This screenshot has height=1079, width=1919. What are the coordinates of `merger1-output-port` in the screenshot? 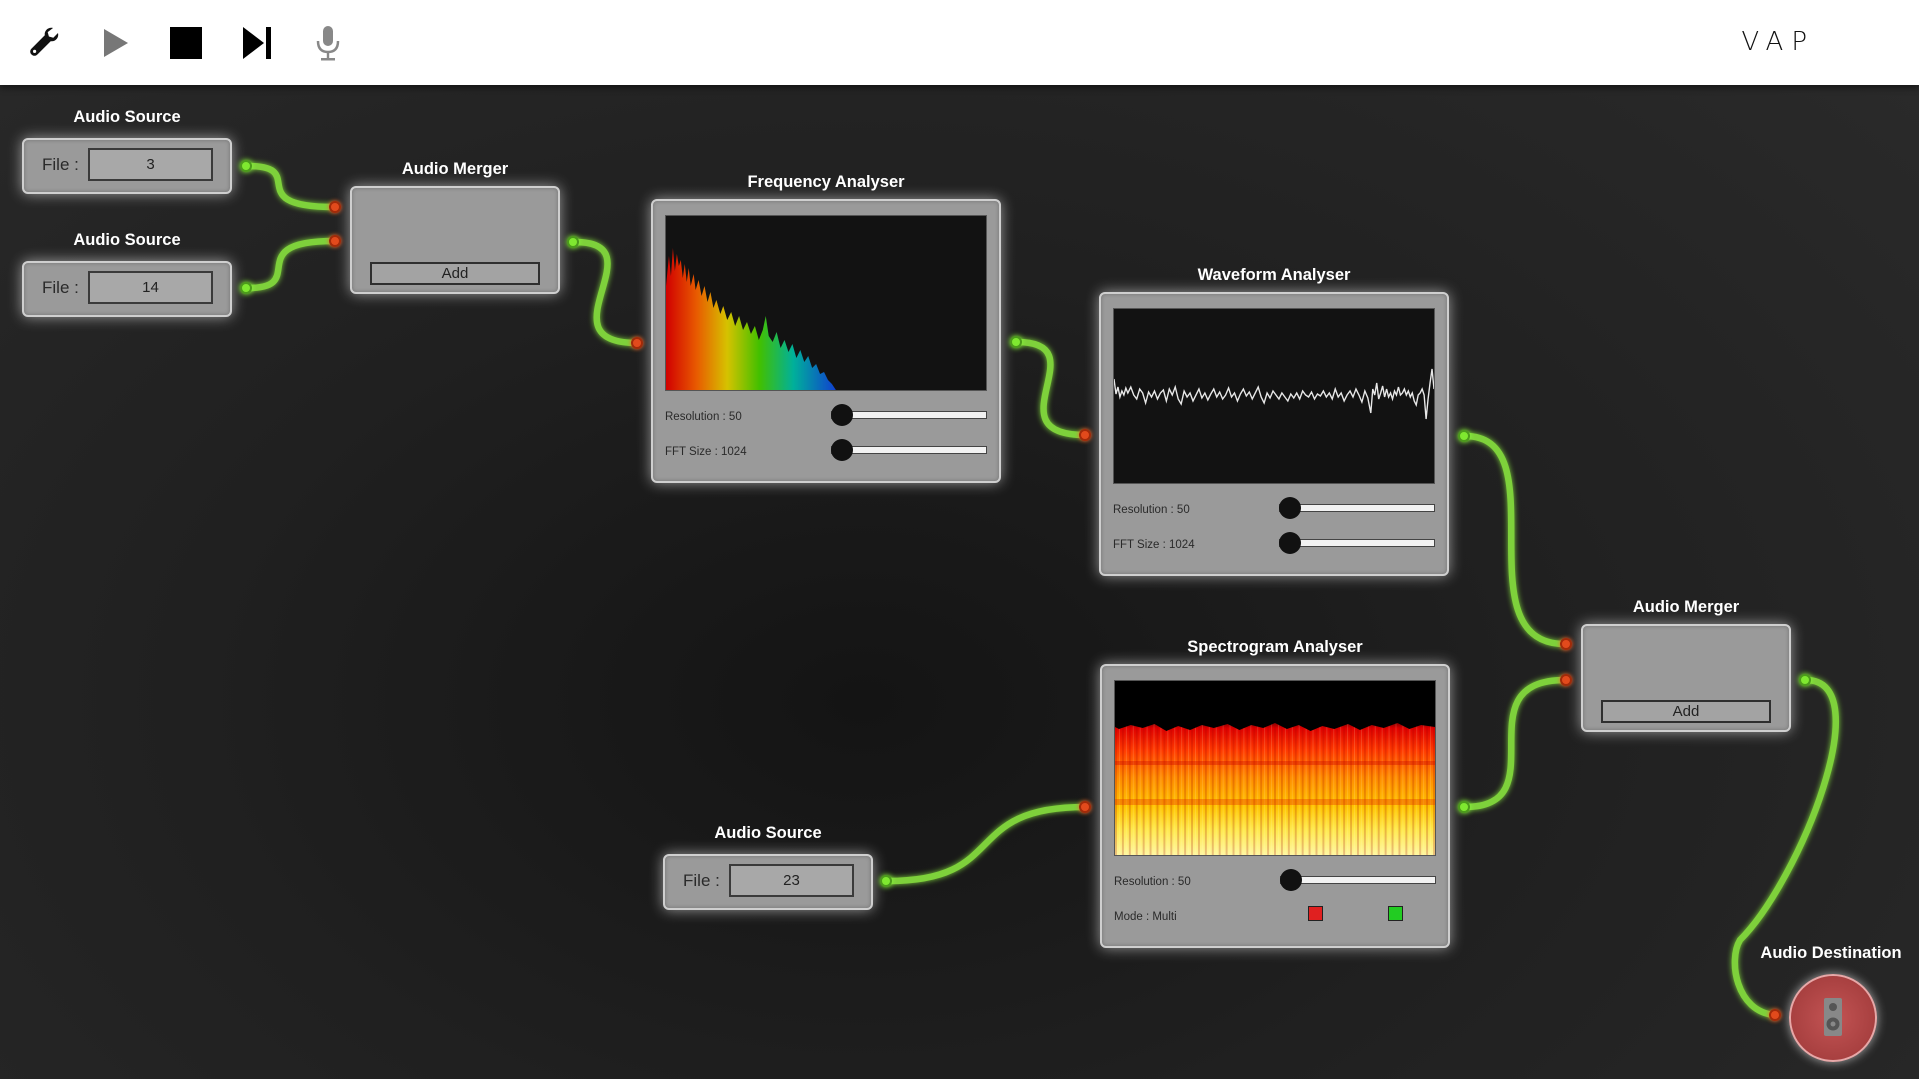 It's located at (573, 242).